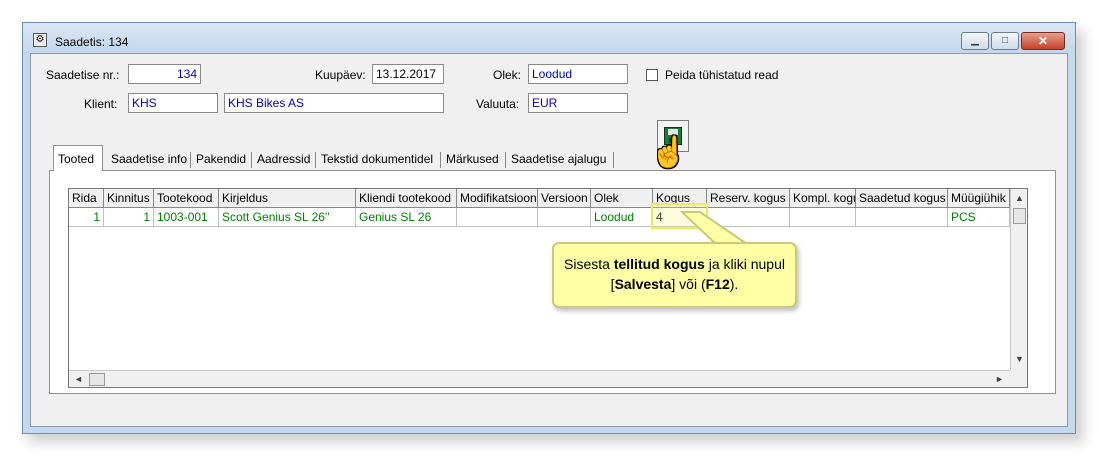 Image resolution: width=1099 pixels, height=457 pixels. Describe the element at coordinates (129, 198) in the screenshot. I see `col-header-kinnitus: Kinnitus` at that location.